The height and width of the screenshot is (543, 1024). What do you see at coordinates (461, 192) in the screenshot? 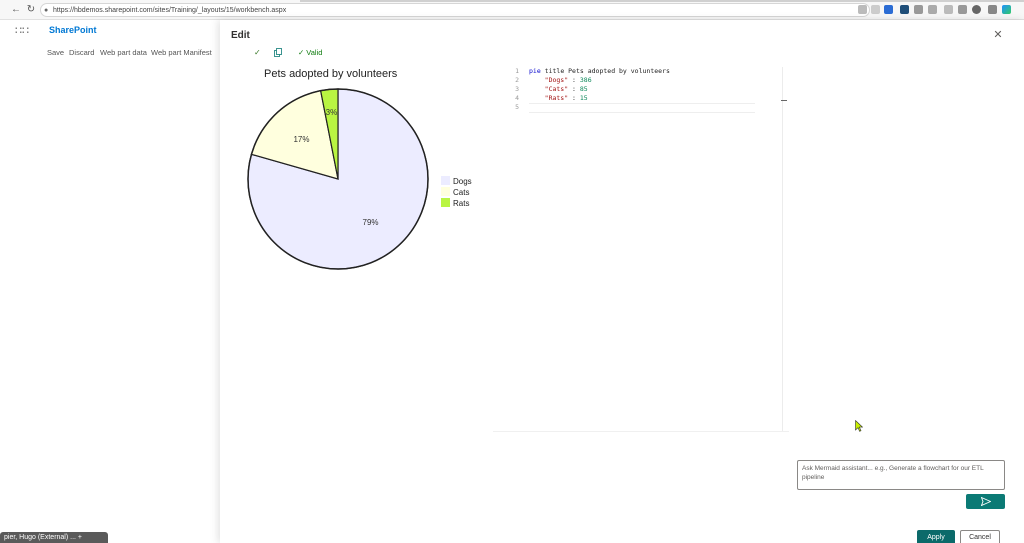
I see `legend-label-cats: Cats` at bounding box center [461, 192].